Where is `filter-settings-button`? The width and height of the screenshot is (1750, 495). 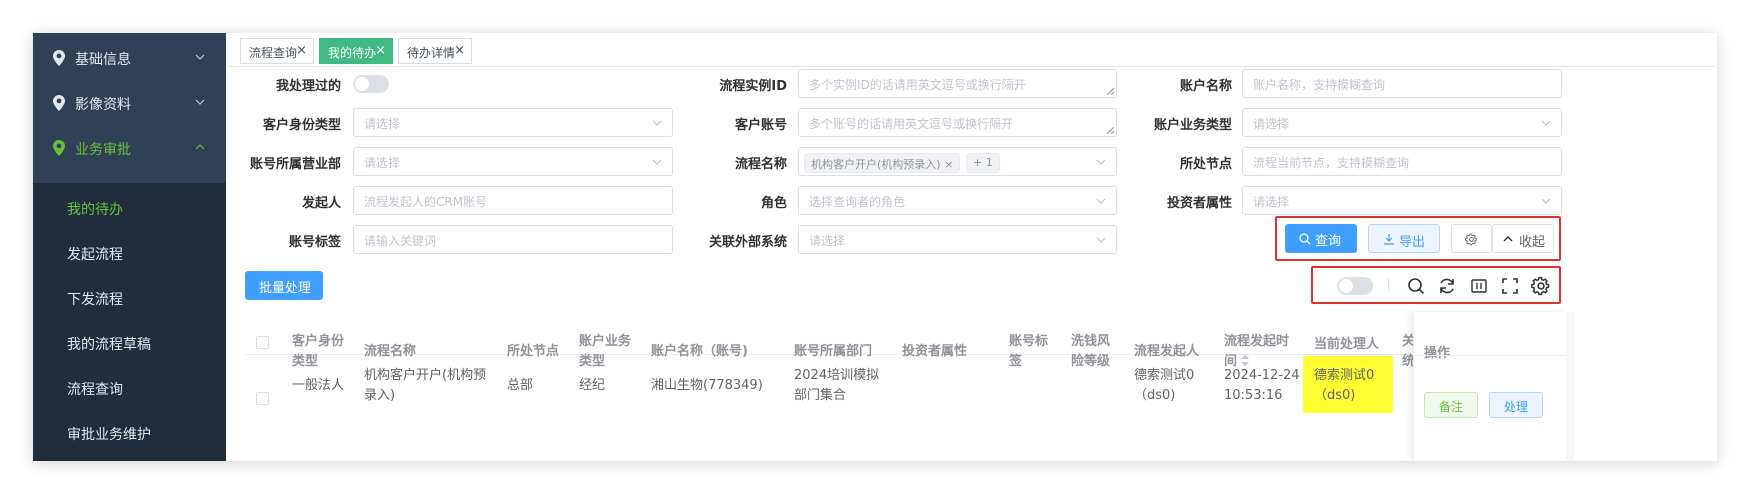
filter-settings-button is located at coordinates (1471, 238).